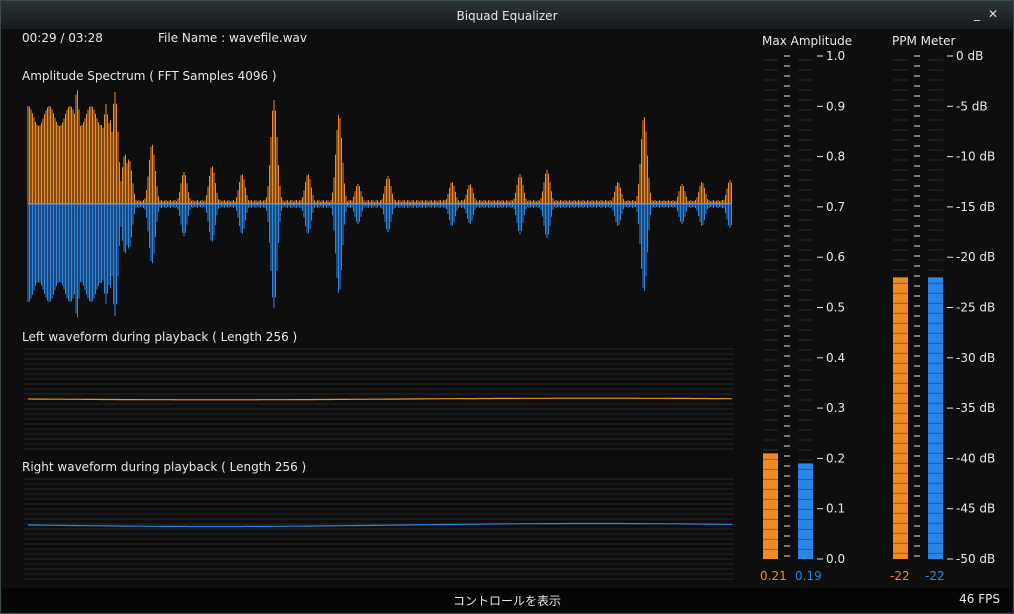 This screenshot has width=1014, height=614. I want to click on spectrum-left-channel, so click(379, 147).